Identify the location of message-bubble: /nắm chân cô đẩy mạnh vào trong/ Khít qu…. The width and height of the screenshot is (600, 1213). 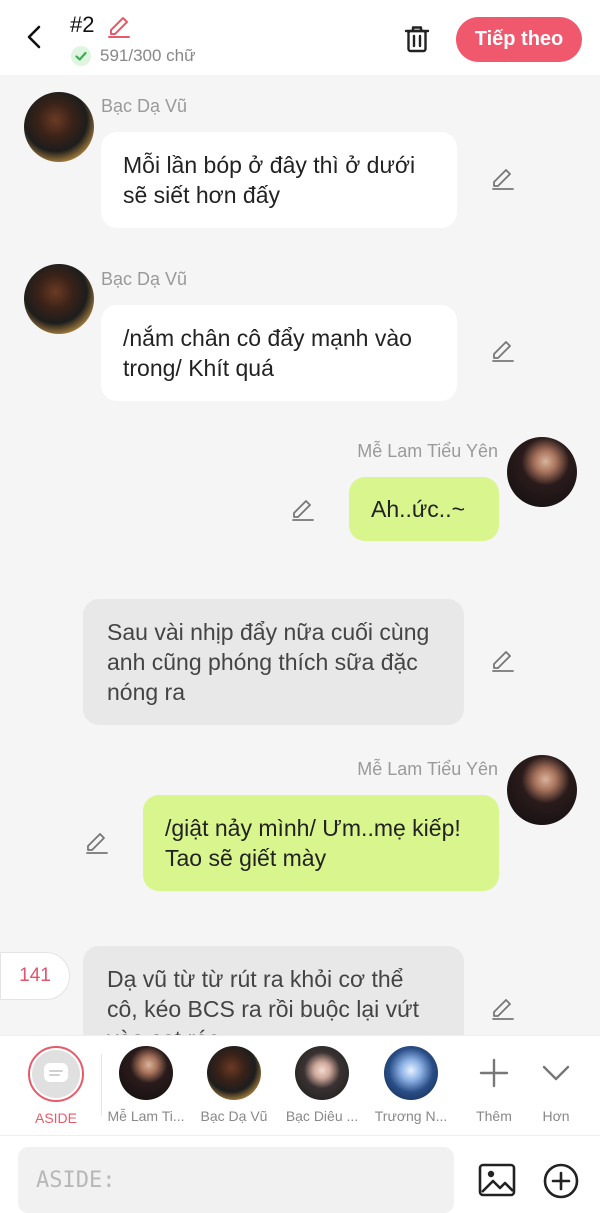
(279, 353).